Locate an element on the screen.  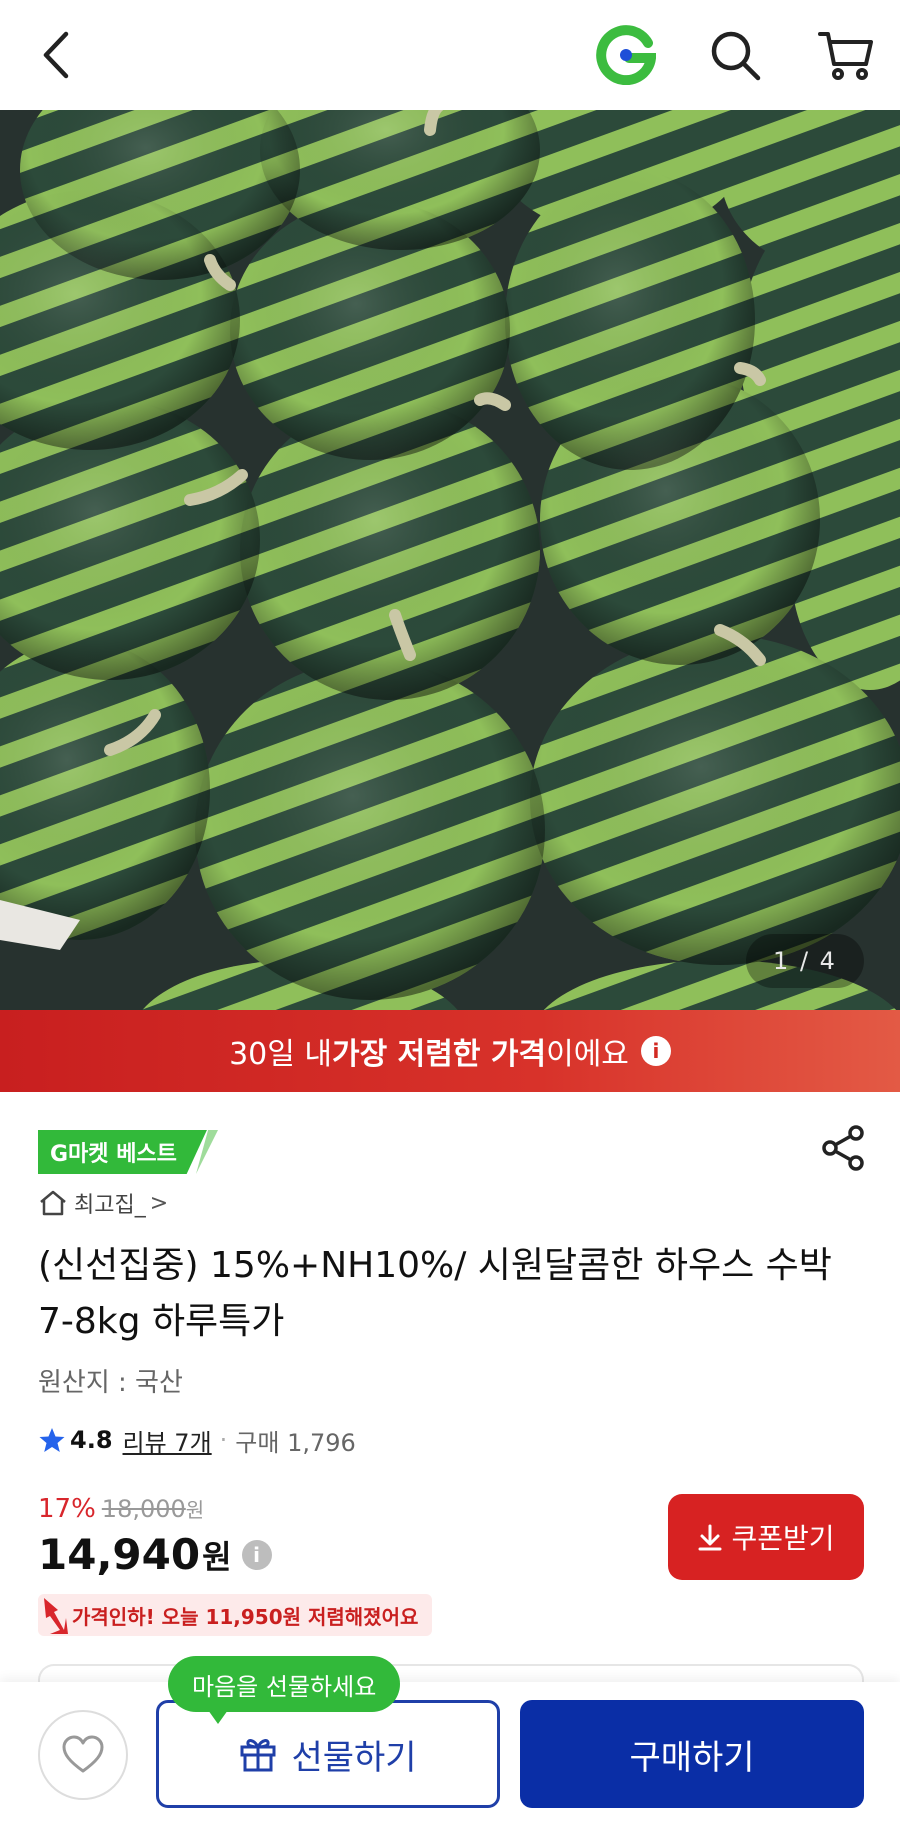
lowest-price-banner: 30일 내 가장 저렴한 가격 이에요 i is located at coordinates (450, 1051).